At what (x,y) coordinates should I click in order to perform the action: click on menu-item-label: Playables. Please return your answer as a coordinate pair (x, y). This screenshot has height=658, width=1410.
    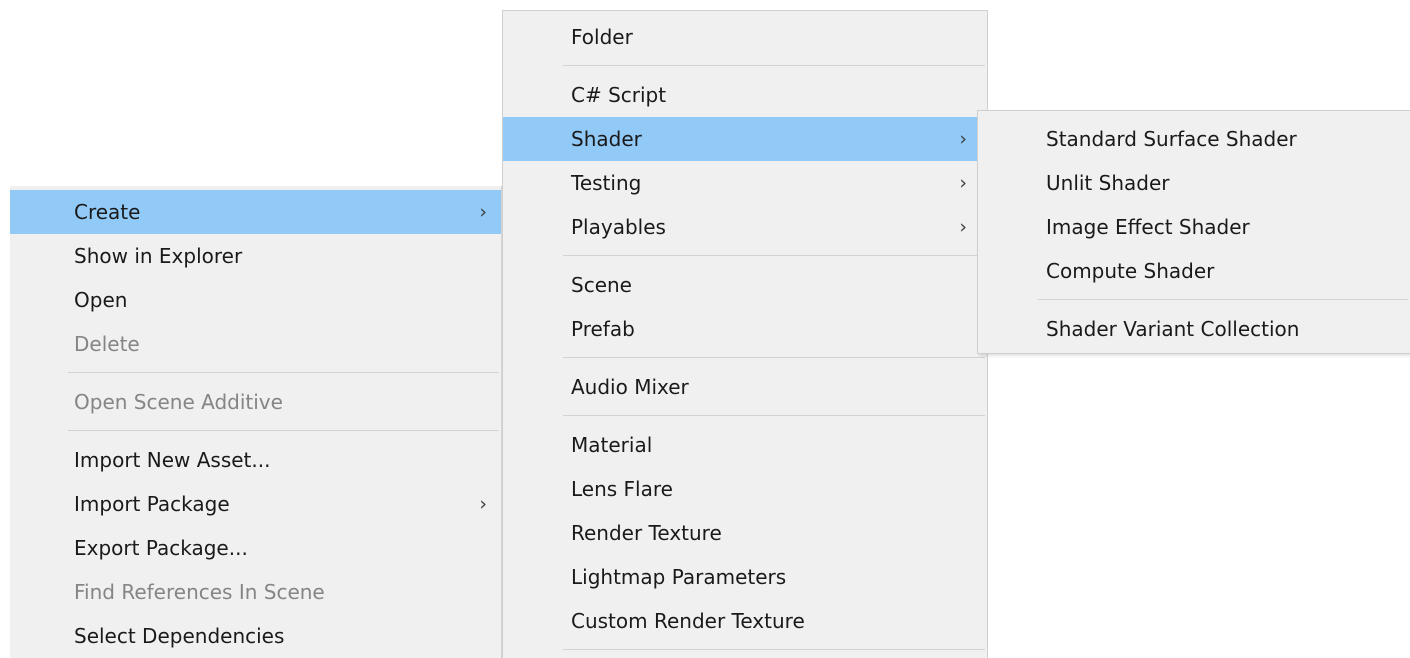
    Looking at the image, I should click on (618, 227).